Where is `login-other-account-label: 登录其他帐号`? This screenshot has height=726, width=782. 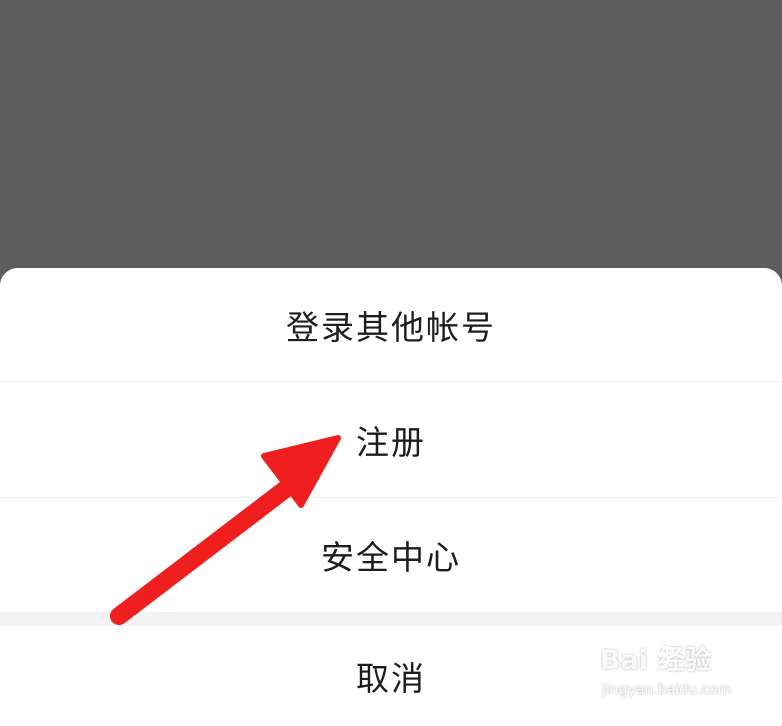 login-other-account-label: 登录其他帐号 is located at coordinates (391, 327).